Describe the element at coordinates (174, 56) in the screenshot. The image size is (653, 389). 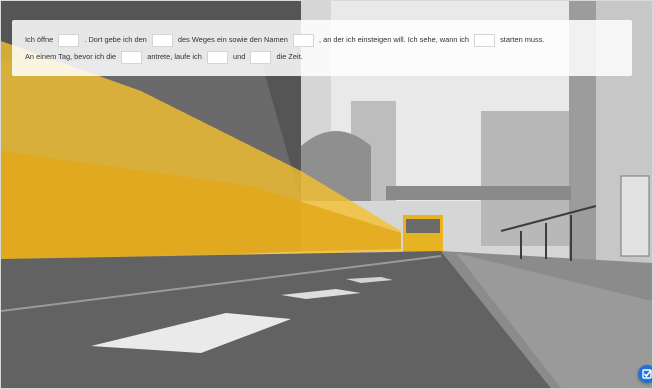
I see `text-segment: antrete, laufe ich` at that location.